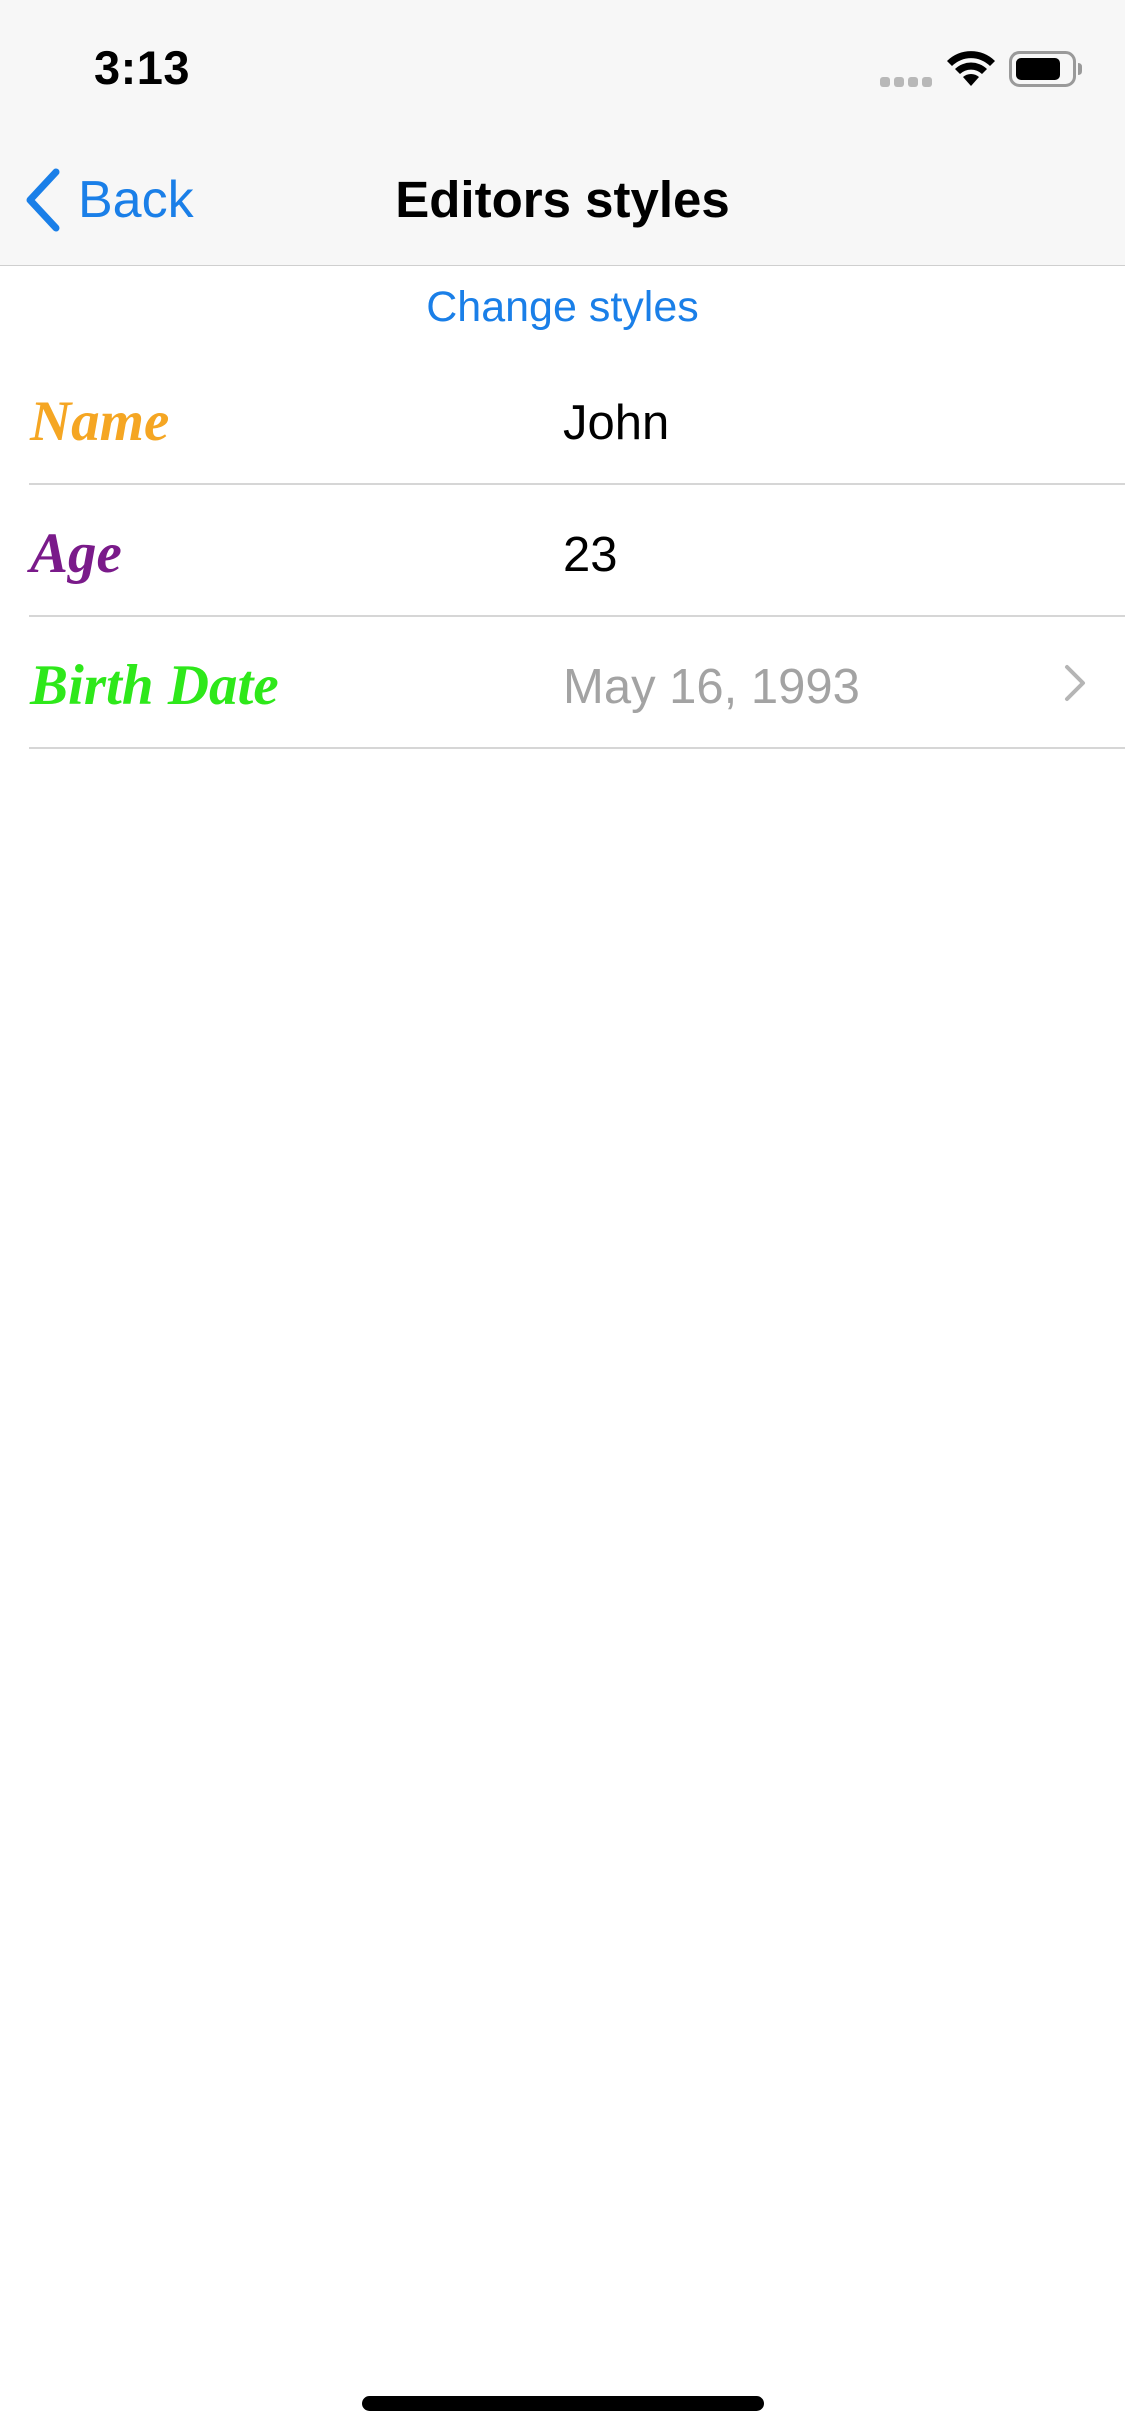  Describe the element at coordinates (154, 685) in the screenshot. I see `row-label-birth-date: Birth Date` at that location.